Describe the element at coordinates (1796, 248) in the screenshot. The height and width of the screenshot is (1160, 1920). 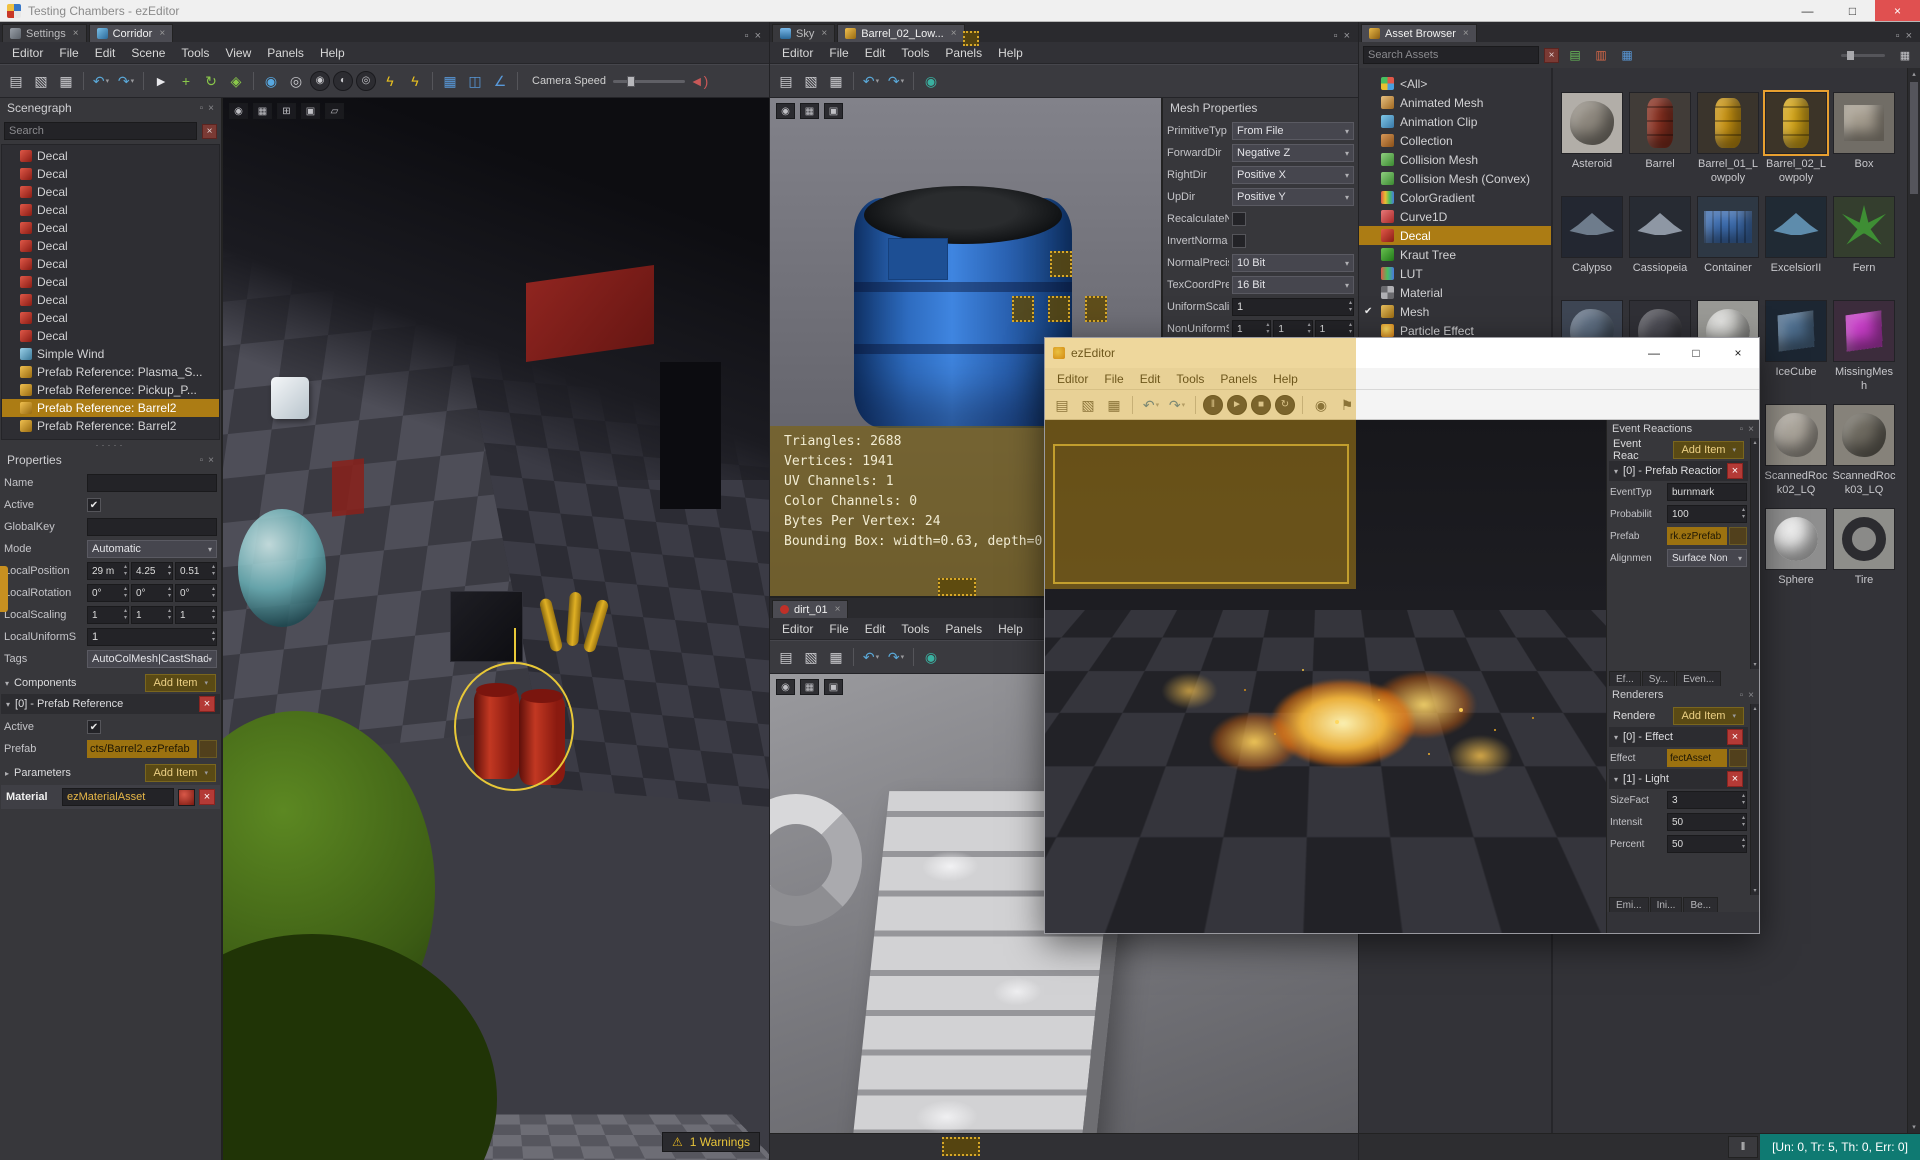
I see `asset-tile-excelsiorii: ExcelsiorII` at that location.